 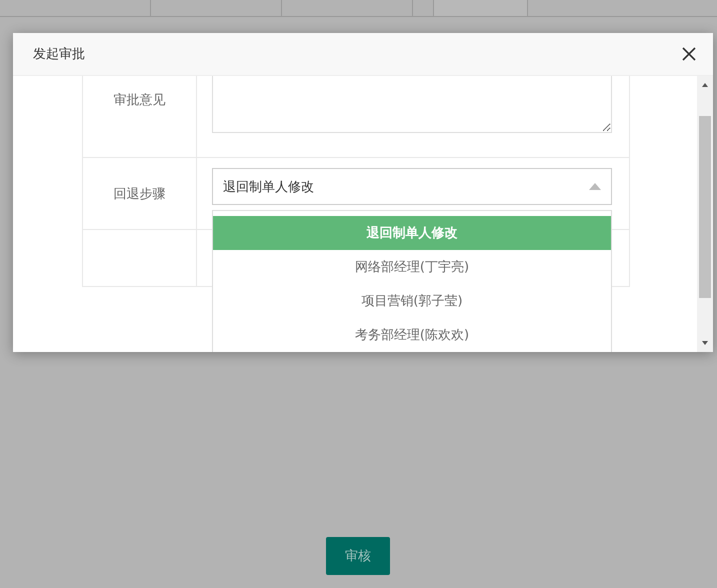 What do you see at coordinates (705, 214) in the screenshot?
I see `scrollbar` at bounding box center [705, 214].